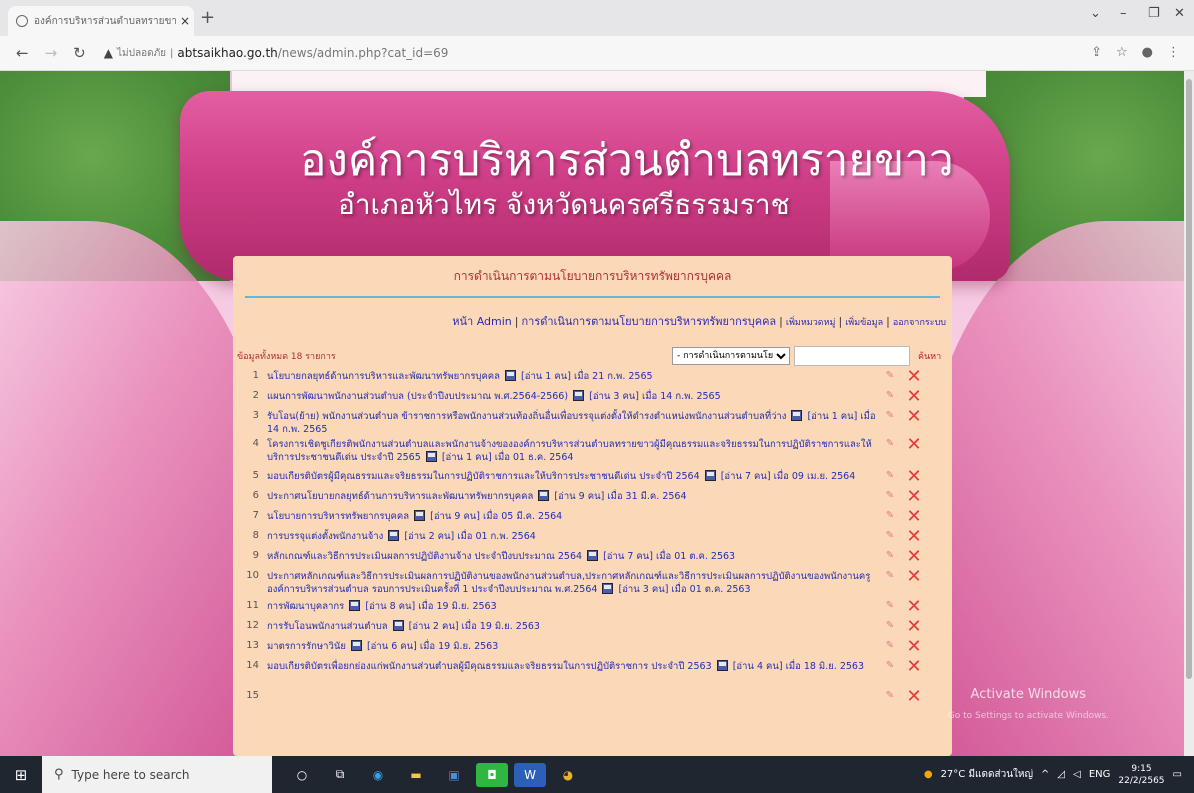 The height and width of the screenshot is (793, 1194). I want to click on item-number: 12, so click(252, 625).